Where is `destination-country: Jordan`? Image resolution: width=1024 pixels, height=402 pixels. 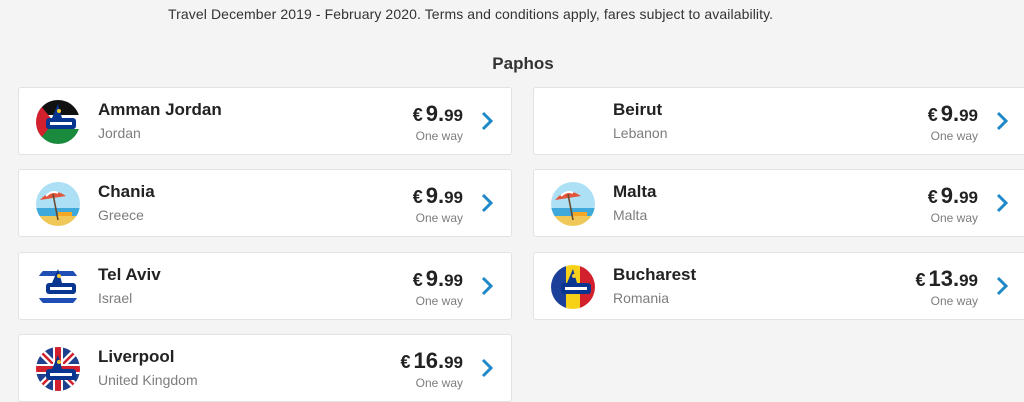 destination-country: Jordan is located at coordinates (119, 133).